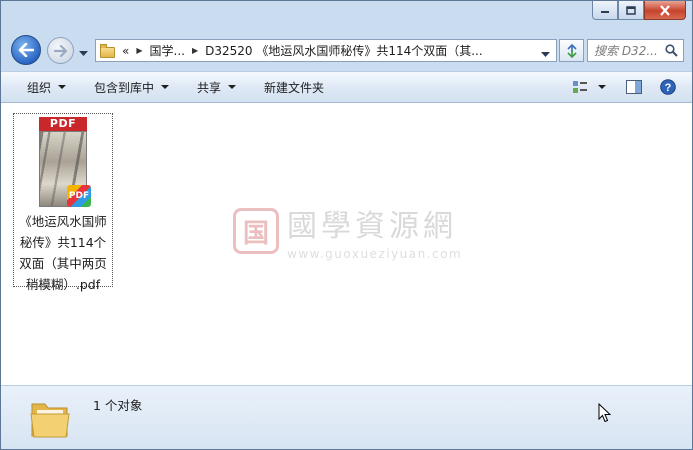  I want to click on preview-pane-button, so click(639, 87).